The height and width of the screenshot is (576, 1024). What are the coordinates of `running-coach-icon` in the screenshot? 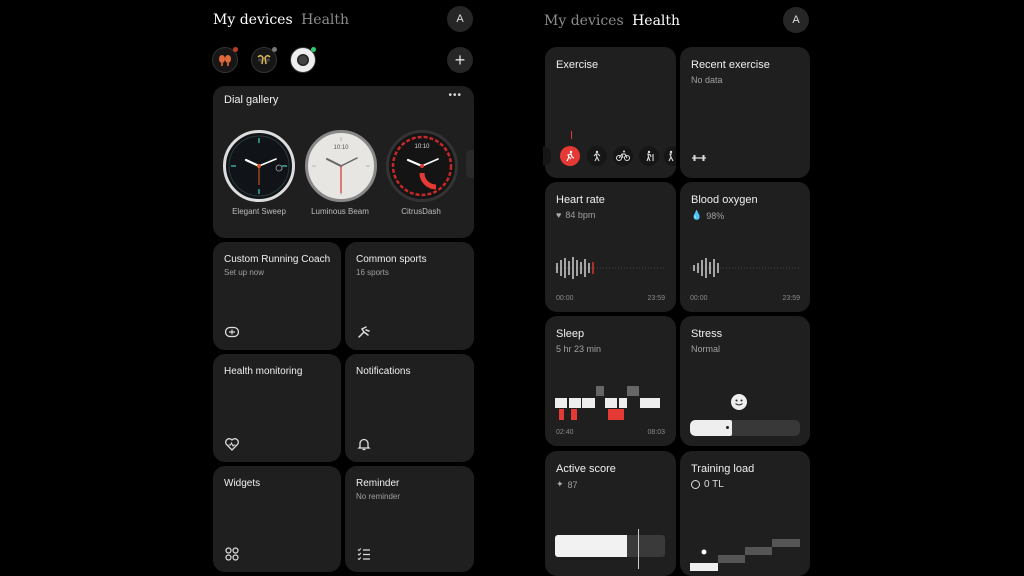 It's located at (232, 332).